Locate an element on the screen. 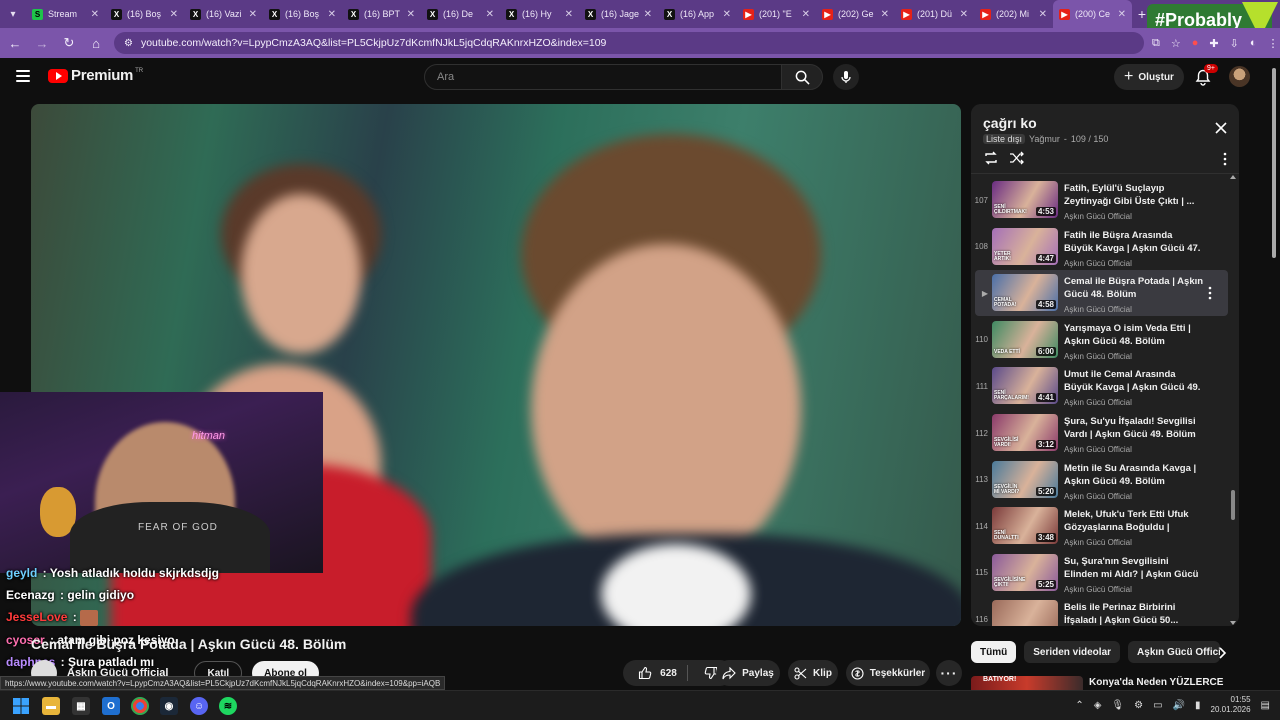  scroll-up-icon is located at coordinates (1233, 177).